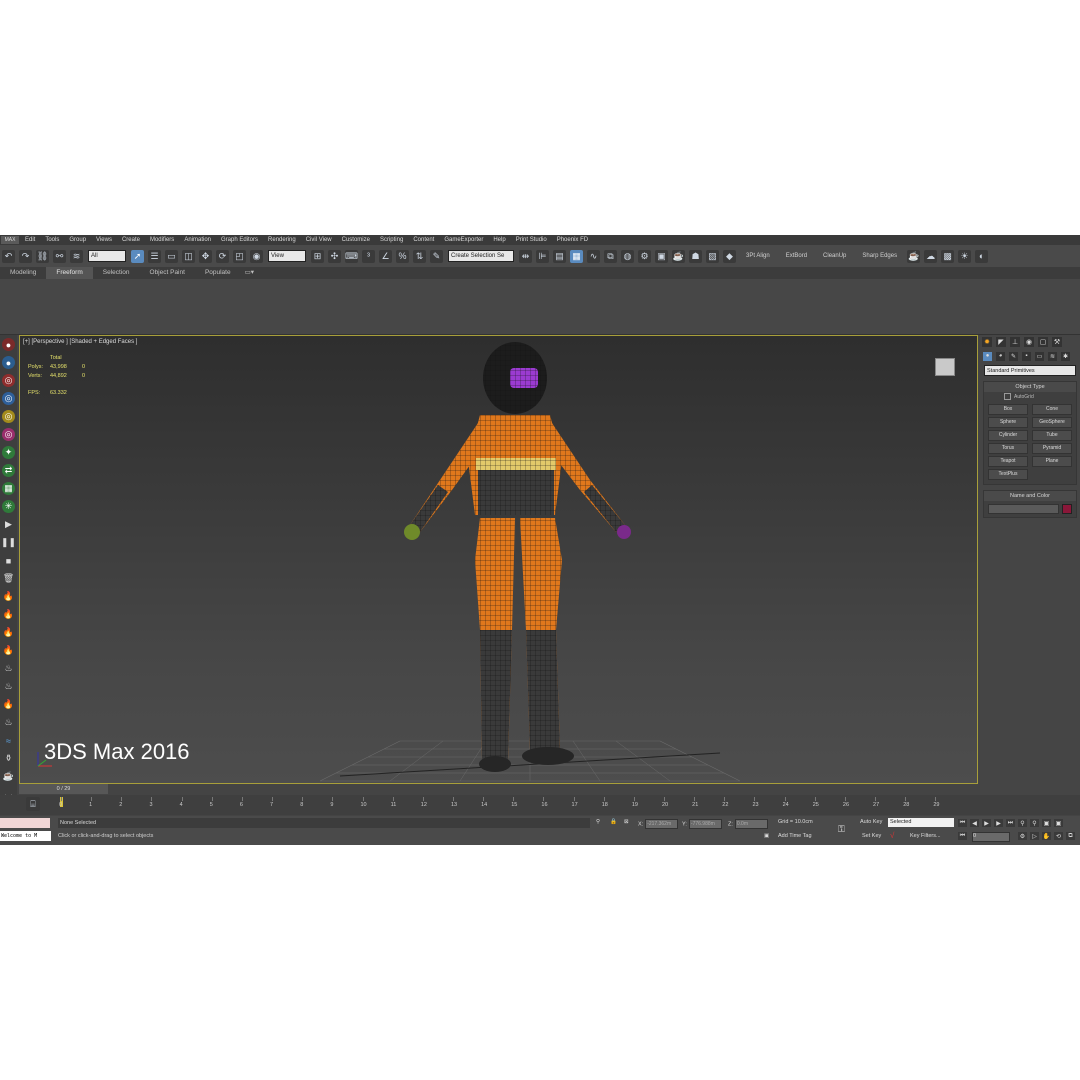  I want to click on play-animation-icon: ▶, so click(986, 823).